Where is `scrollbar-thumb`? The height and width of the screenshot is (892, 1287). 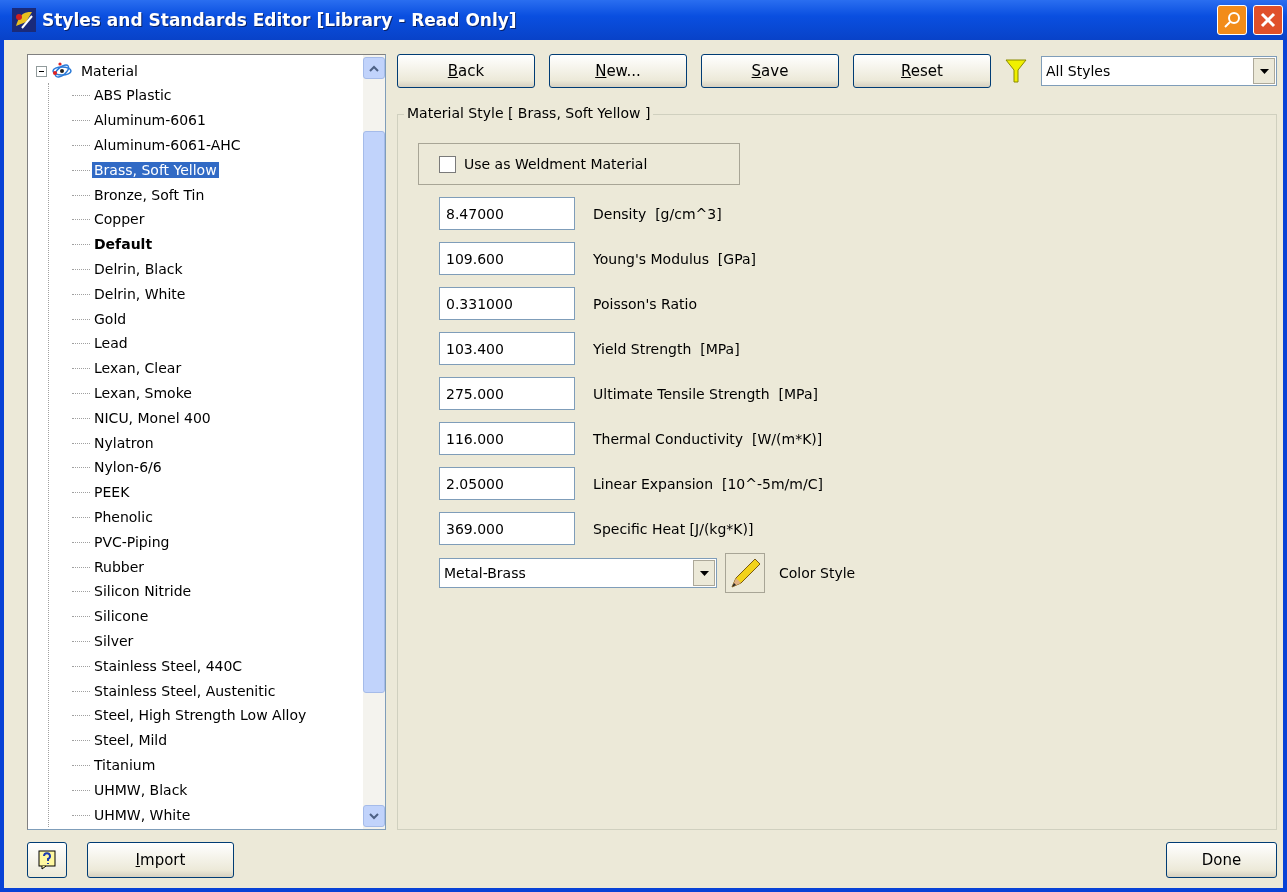 scrollbar-thumb is located at coordinates (374, 412).